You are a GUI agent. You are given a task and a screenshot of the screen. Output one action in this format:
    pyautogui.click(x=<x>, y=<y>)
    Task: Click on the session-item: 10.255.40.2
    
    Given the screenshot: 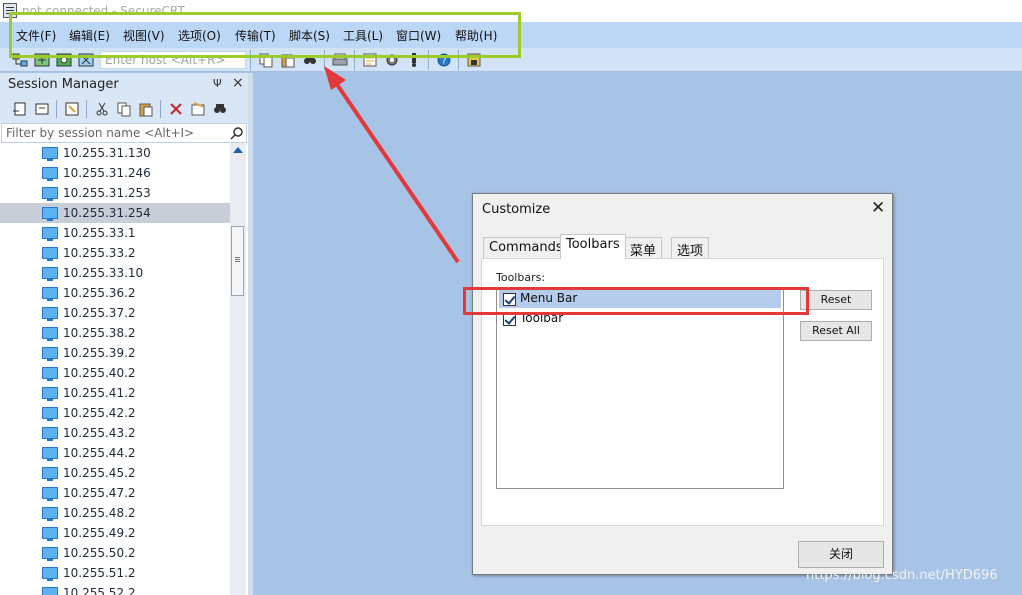 What is the action you would take?
    pyautogui.click(x=115, y=373)
    